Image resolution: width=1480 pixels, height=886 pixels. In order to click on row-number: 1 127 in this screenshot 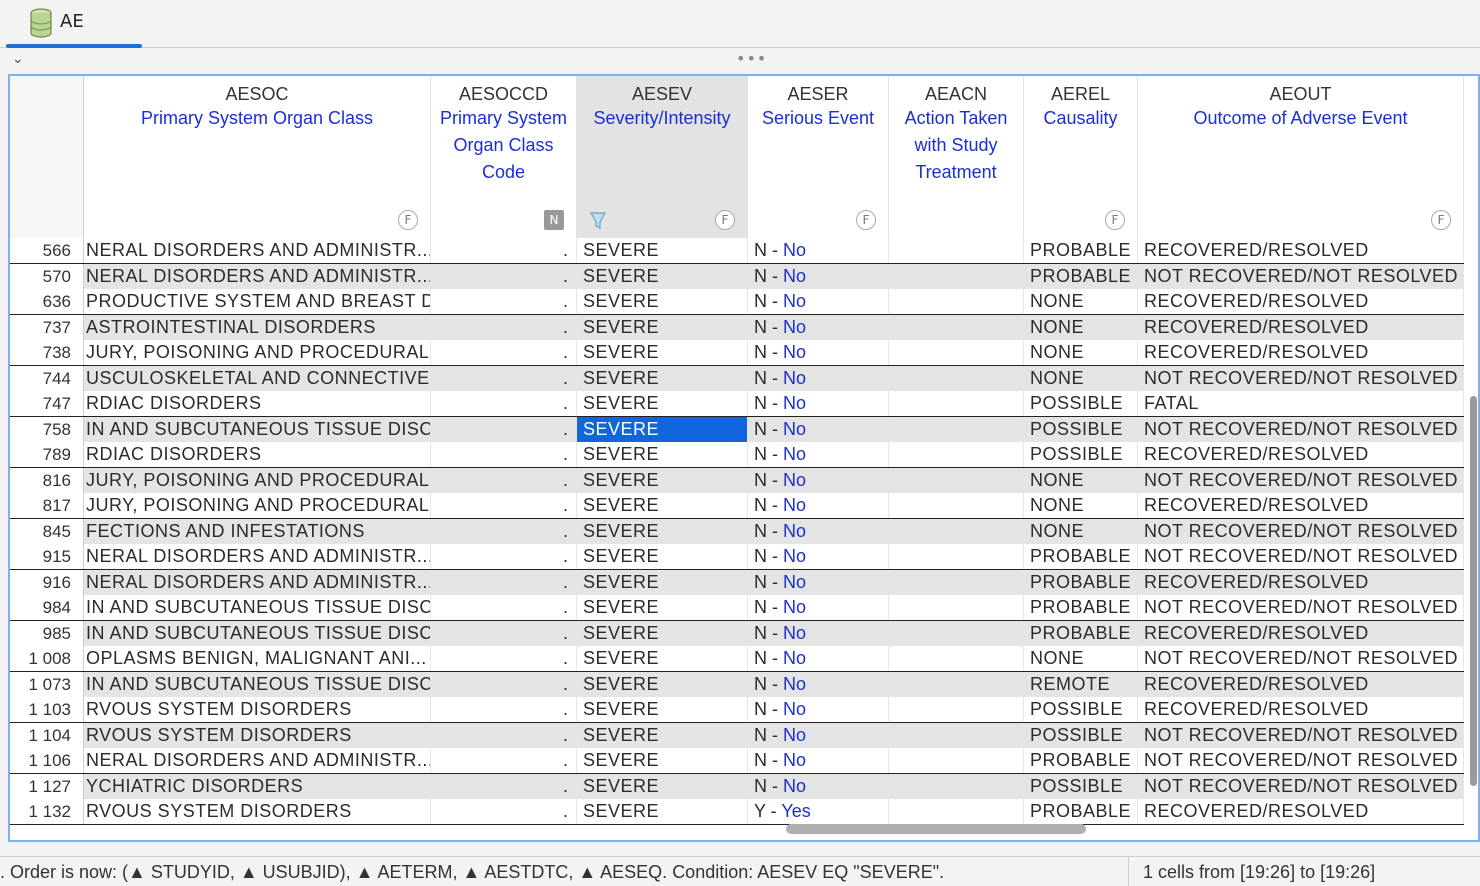, I will do `click(47, 786)`.